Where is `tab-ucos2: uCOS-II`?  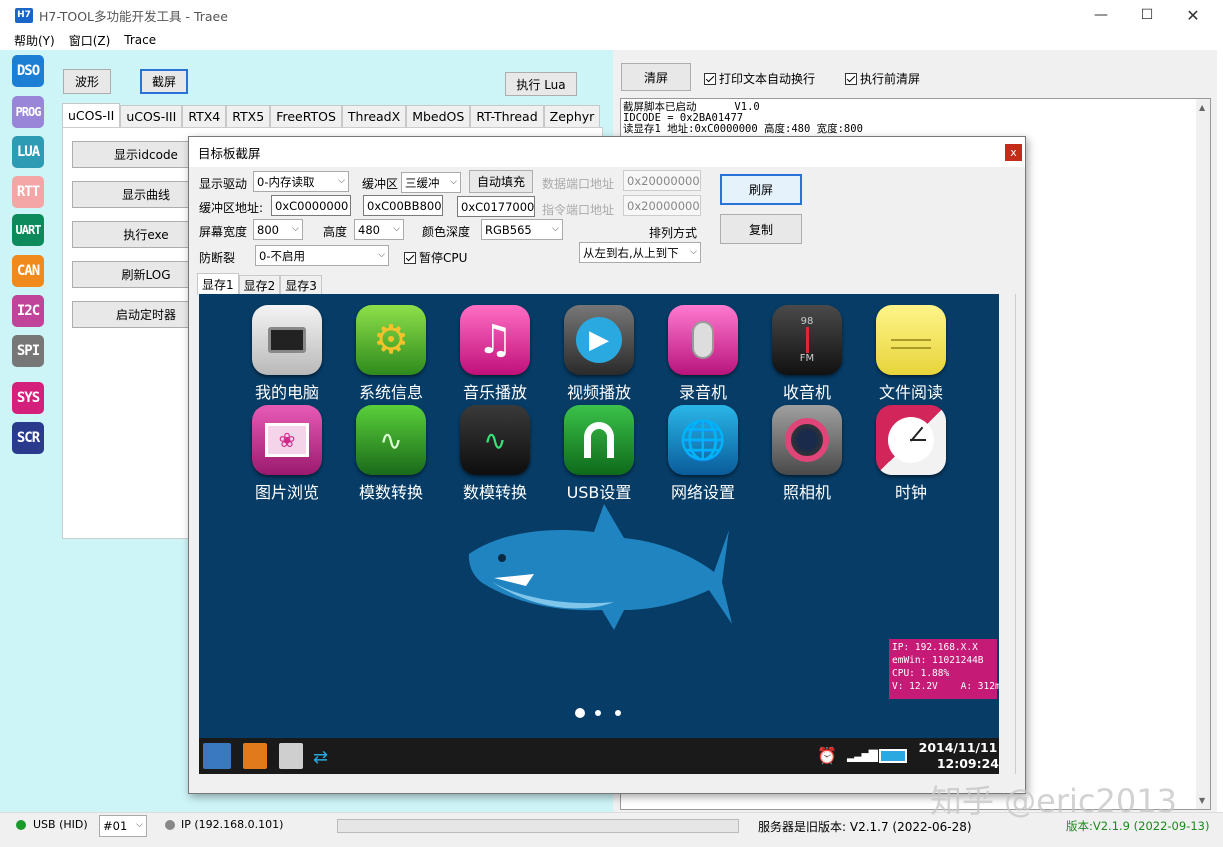 tab-ucos2: uCOS-II is located at coordinates (91, 115).